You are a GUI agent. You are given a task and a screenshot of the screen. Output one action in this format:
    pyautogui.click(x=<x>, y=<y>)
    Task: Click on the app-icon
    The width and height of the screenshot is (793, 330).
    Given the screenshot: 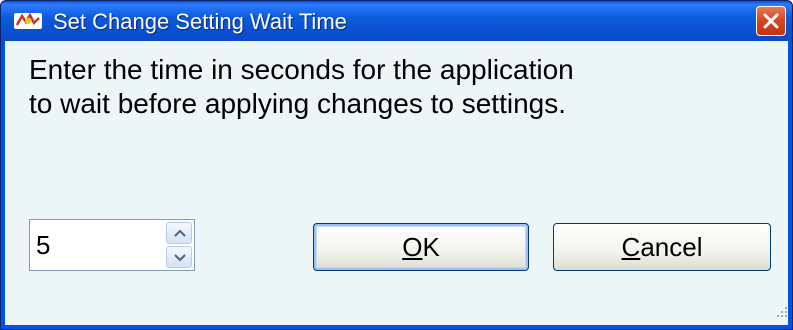 What is the action you would take?
    pyautogui.click(x=28, y=21)
    